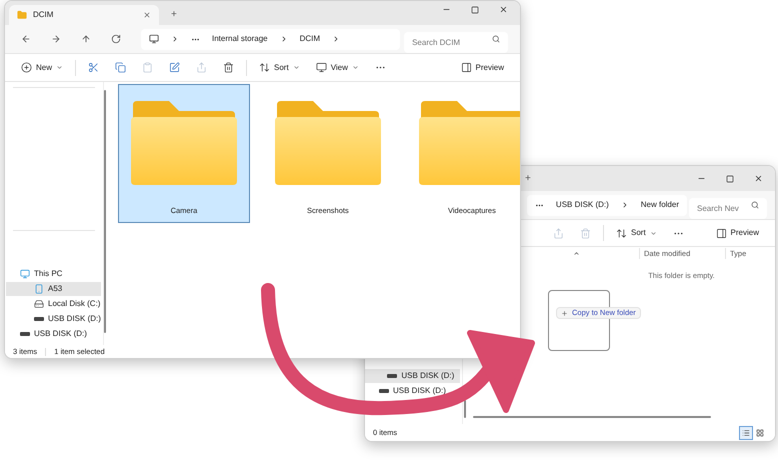 The width and height of the screenshot is (778, 471). What do you see at coordinates (86, 39) in the screenshot?
I see `up-icon` at bounding box center [86, 39].